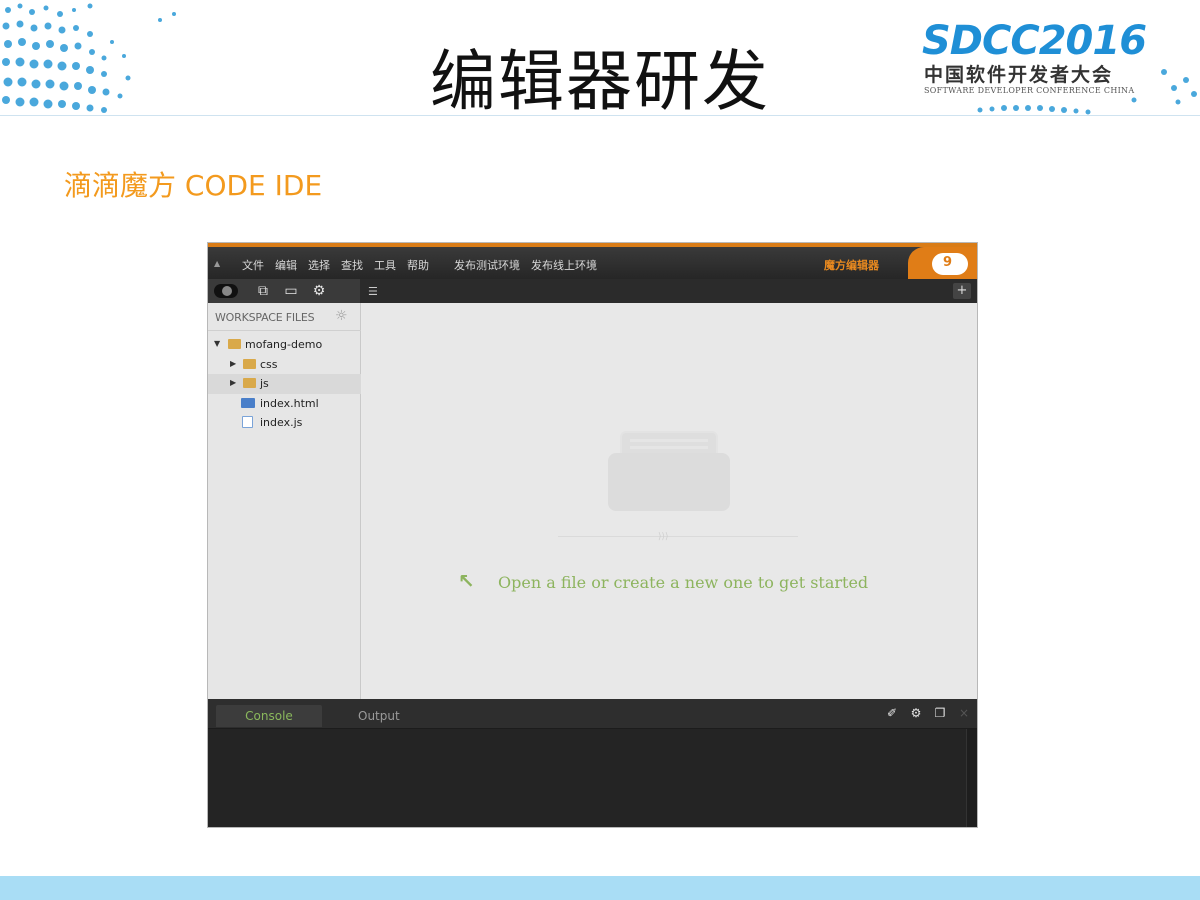  What do you see at coordinates (352, 265) in the screenshot?
I see `menu-find: 查找` at bounding box center [352, 265].